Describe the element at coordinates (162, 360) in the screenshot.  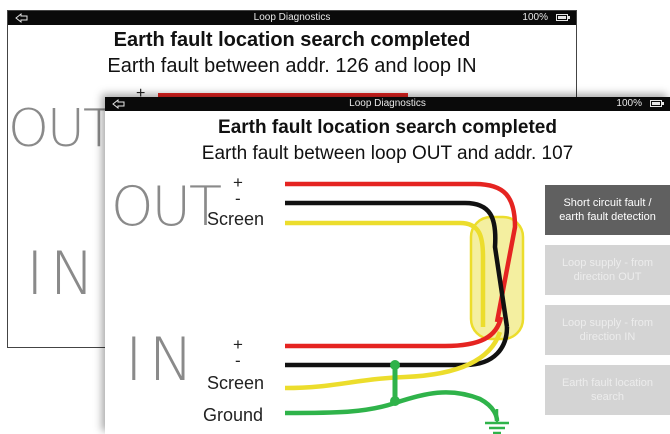
I see `in-label: IN` at that location.